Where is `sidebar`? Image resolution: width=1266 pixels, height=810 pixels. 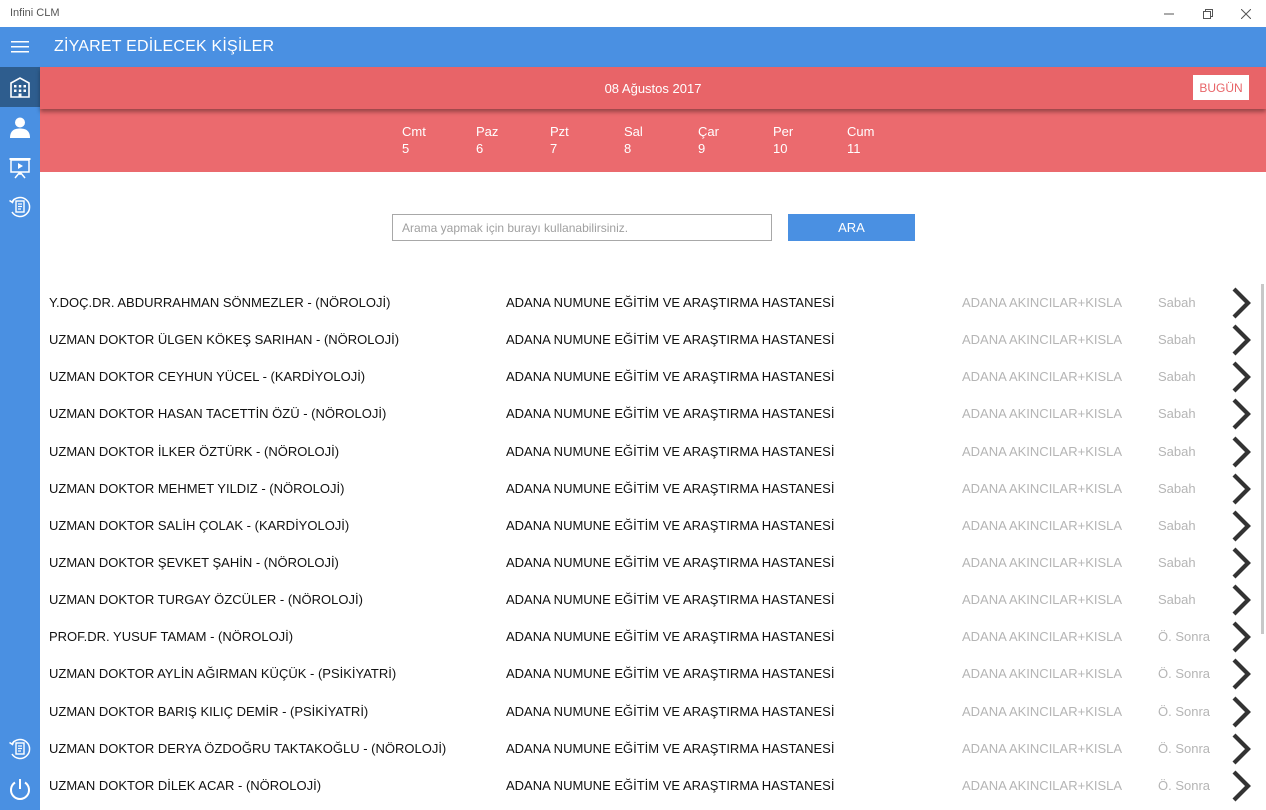 sidebar is located at coordinates (20, 418).